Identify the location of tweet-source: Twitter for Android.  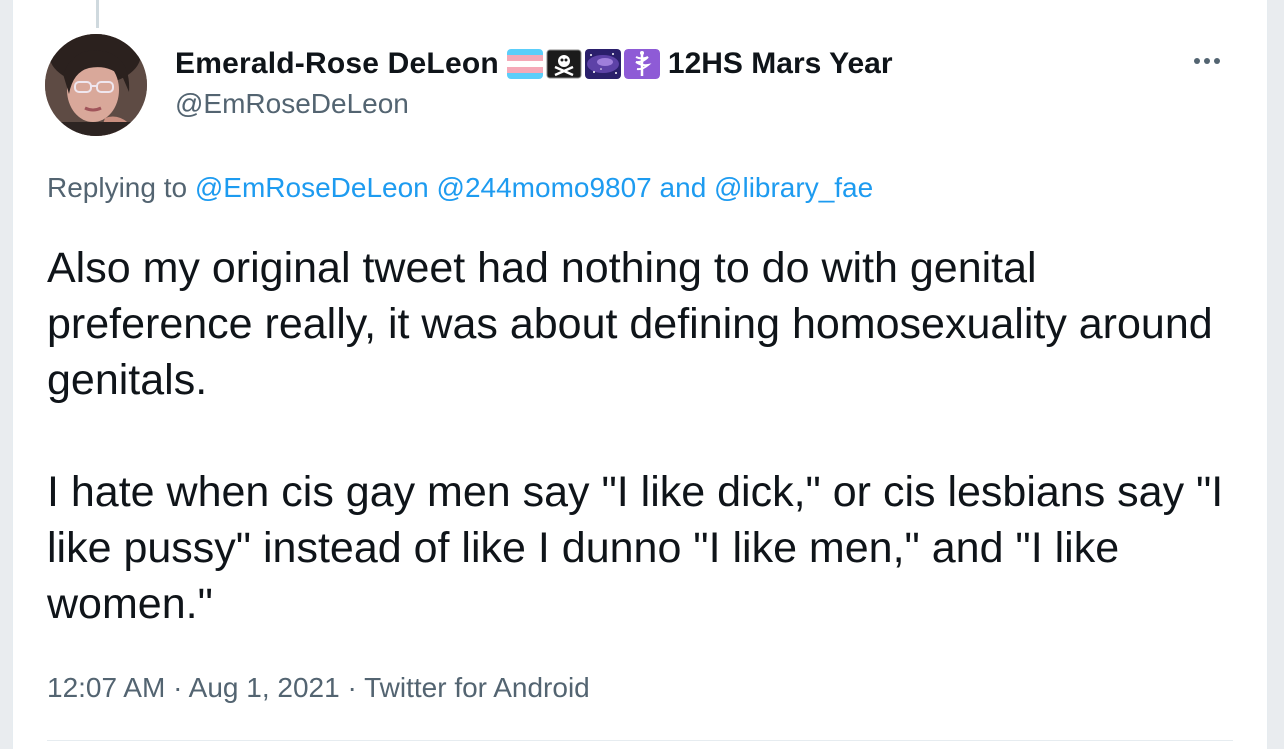
(477, 687).